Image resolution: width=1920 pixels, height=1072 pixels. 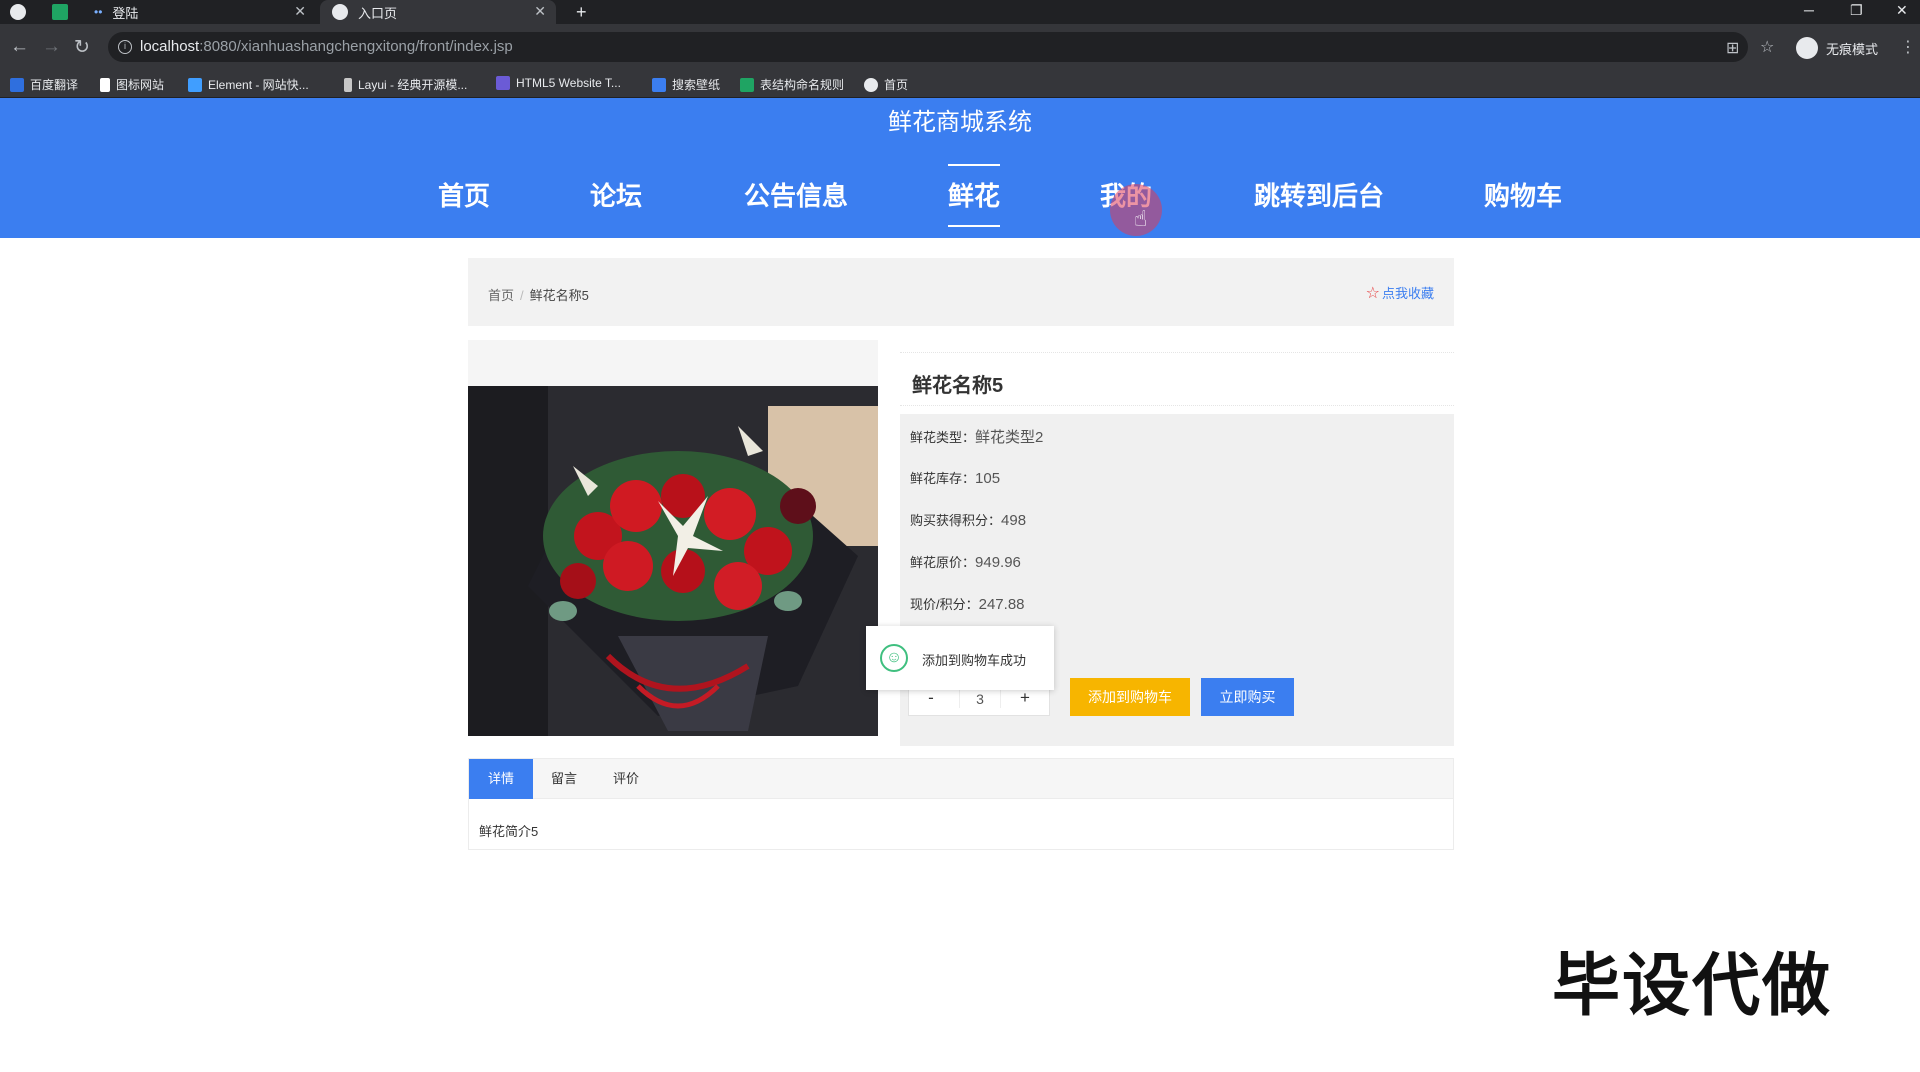 I want to click on minimize-icon: ─, so click(x=1809, y=10).